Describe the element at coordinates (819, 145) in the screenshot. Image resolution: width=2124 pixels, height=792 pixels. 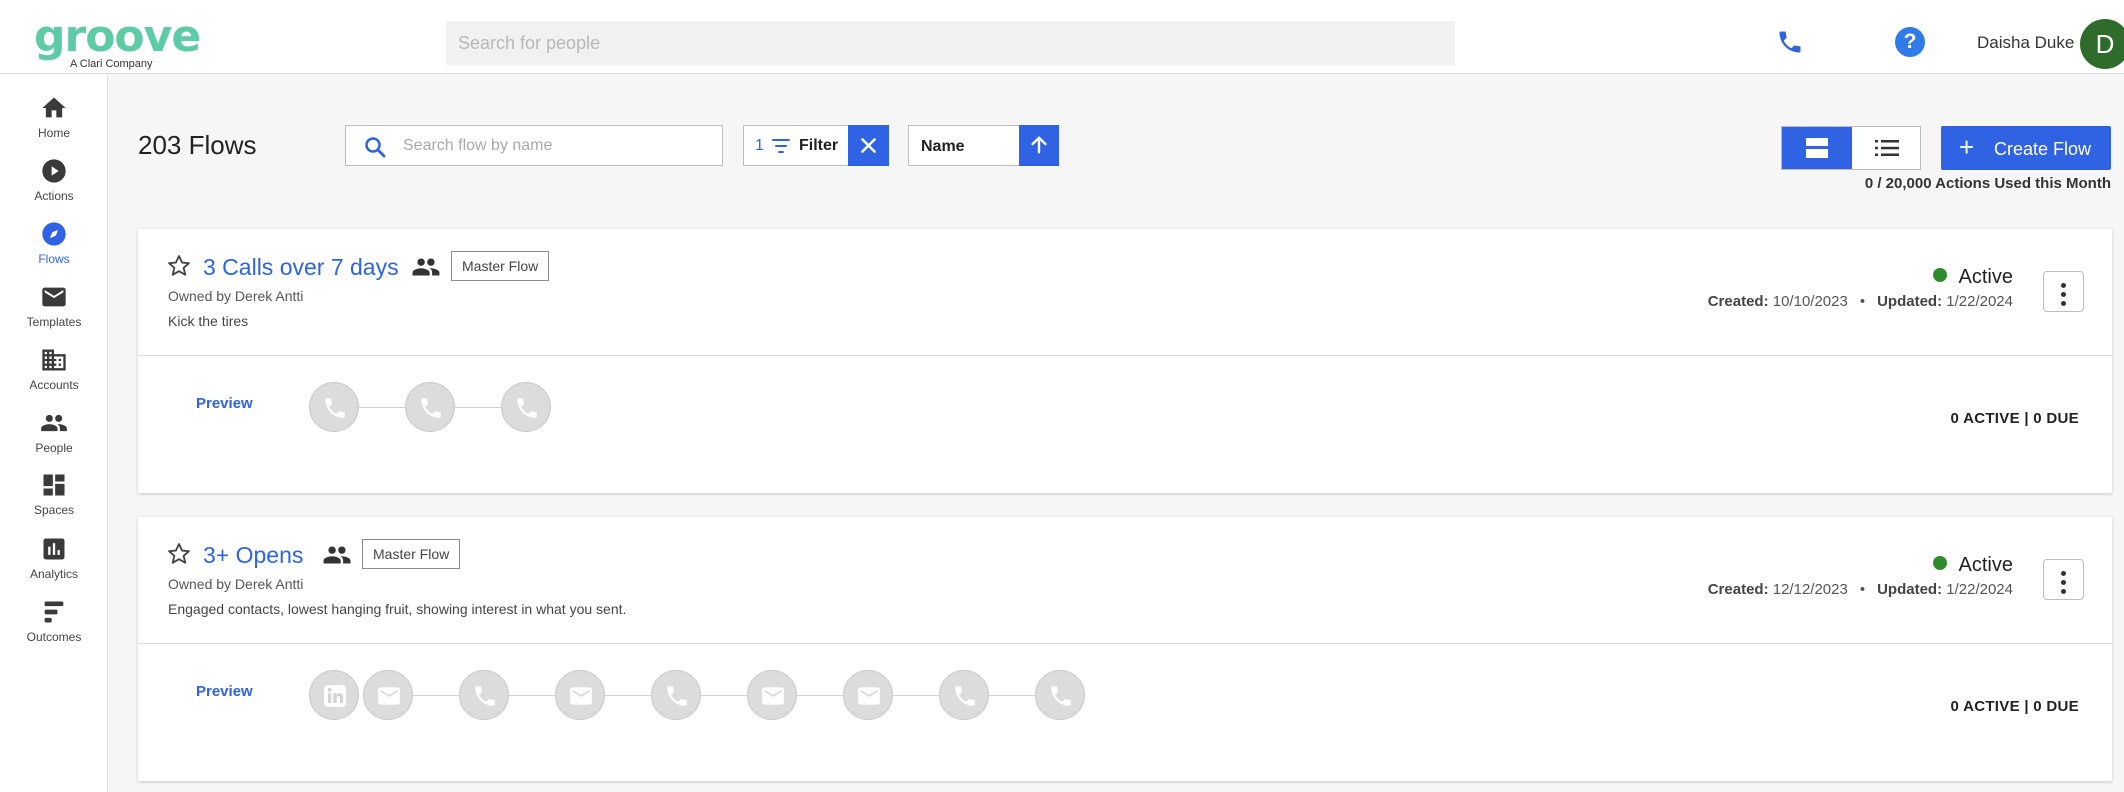
I see `filter-label: Filter` at that location.